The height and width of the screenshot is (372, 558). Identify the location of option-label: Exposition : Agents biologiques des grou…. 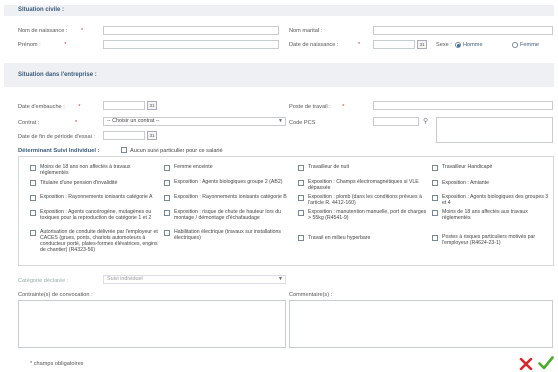
(495, 200).